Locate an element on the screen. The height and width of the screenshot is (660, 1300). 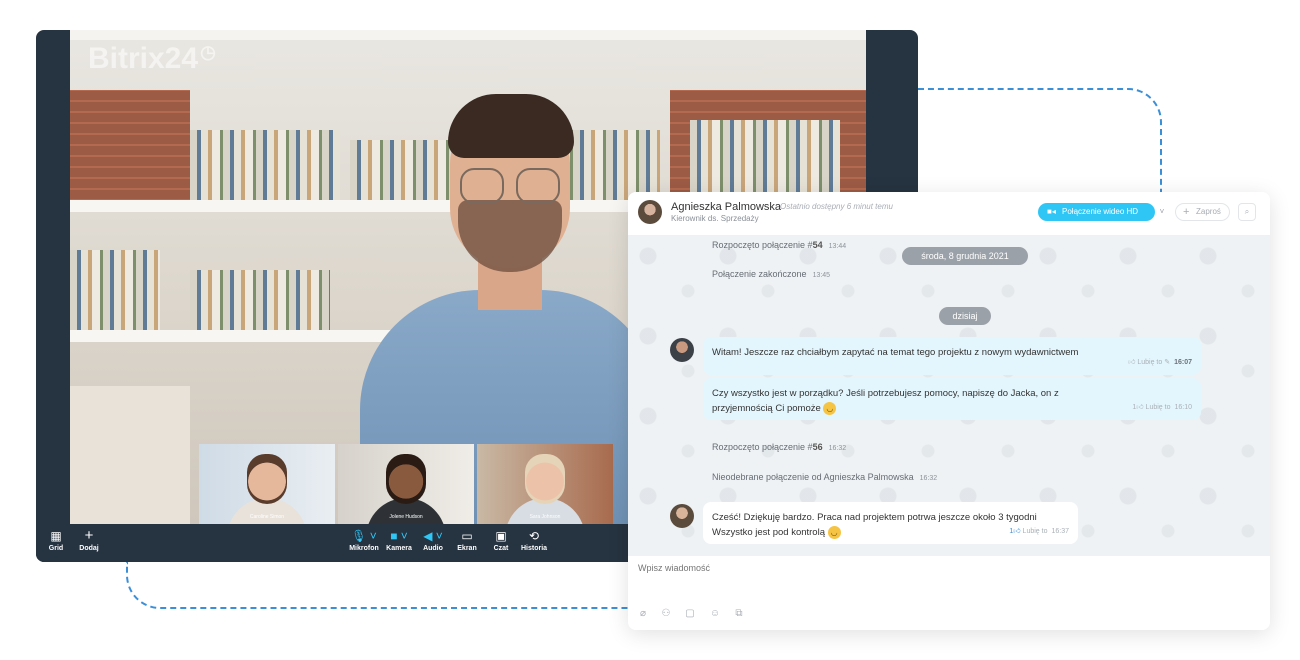
invite-button: + Zaproś is located at coordinates (1202, 212).